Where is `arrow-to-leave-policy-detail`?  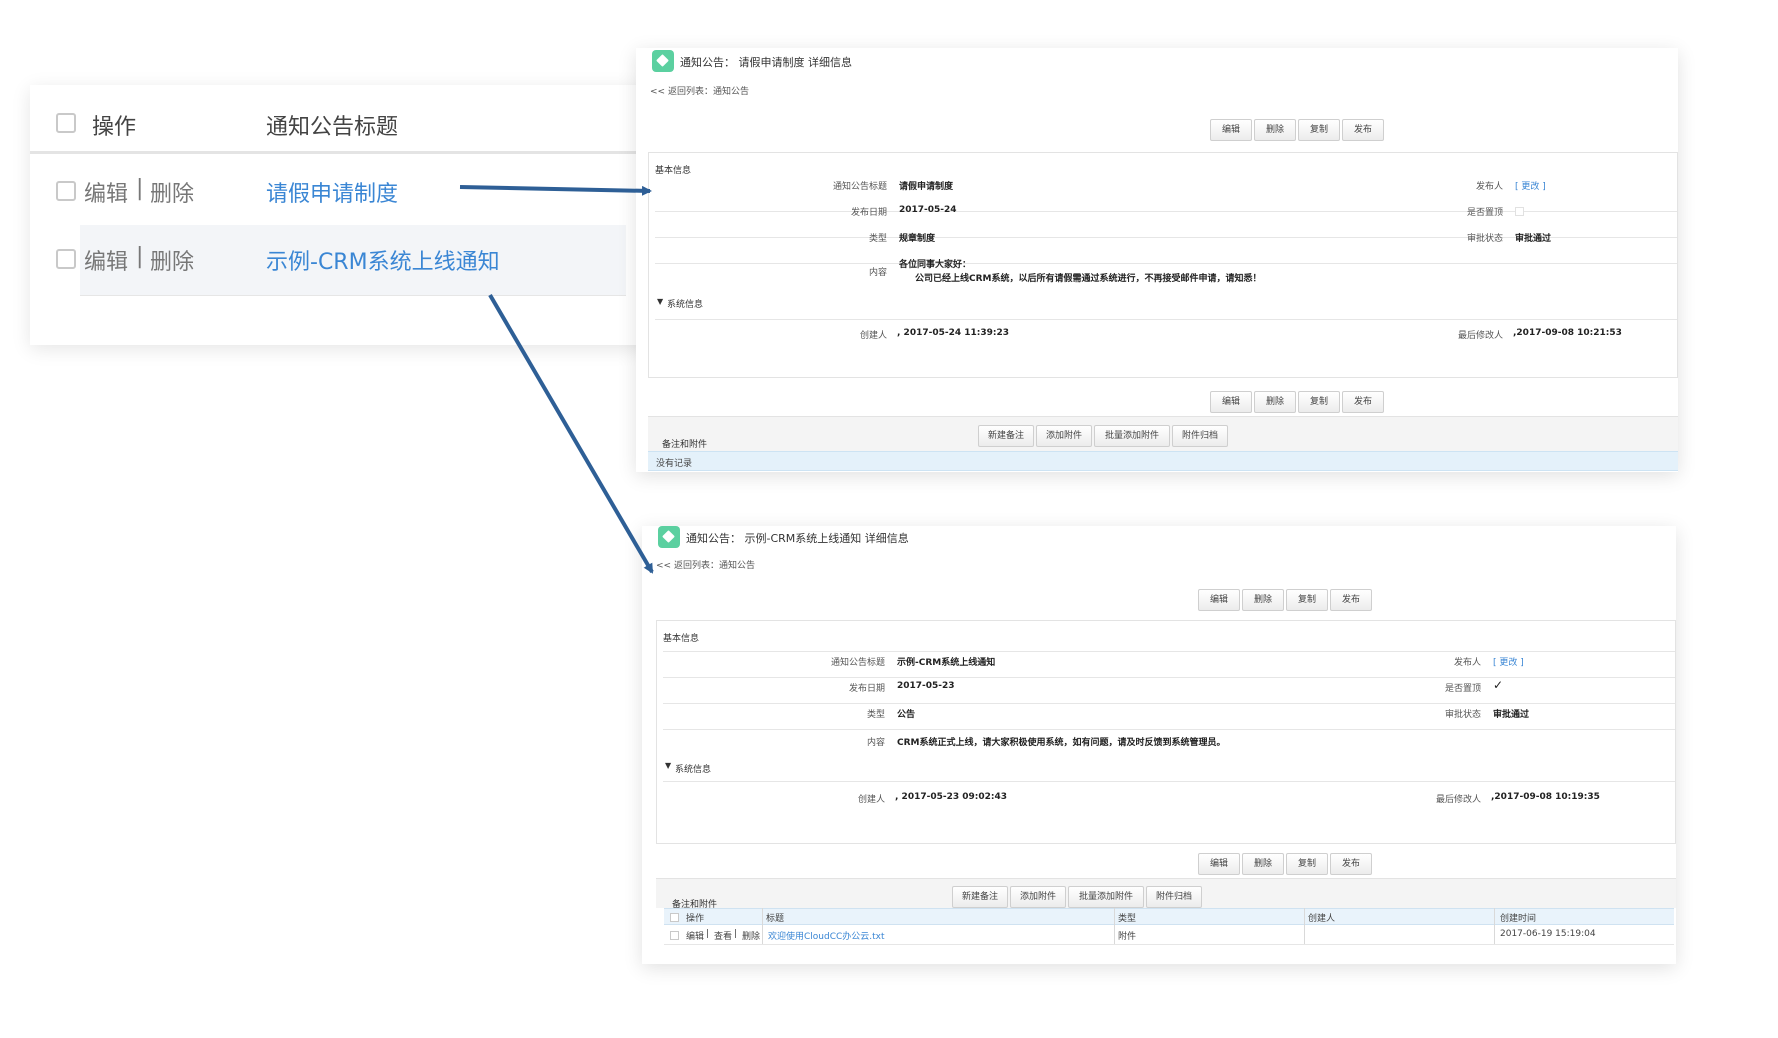 arrow-to-leave-policy-detail is located at coordinates (555, 190).